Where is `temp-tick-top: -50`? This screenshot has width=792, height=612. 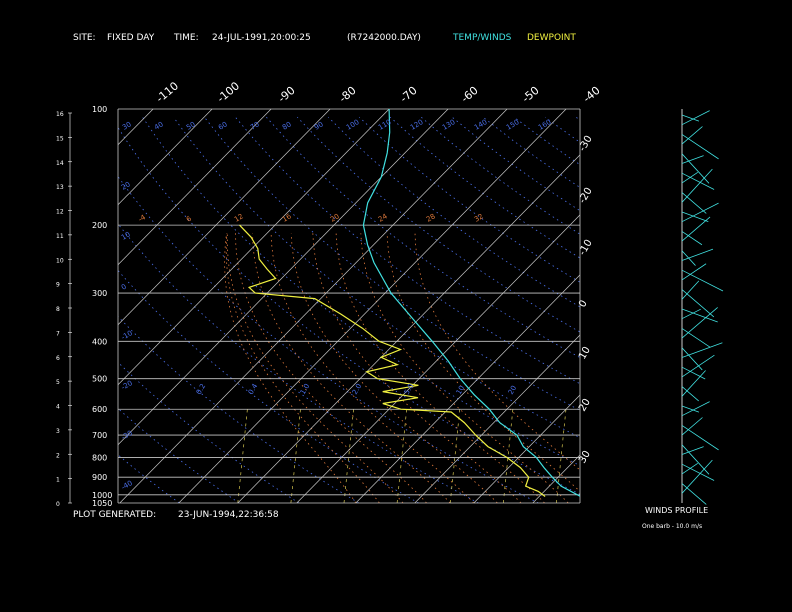
temp-tick-top: -50 is located at coordinates (531, 95).